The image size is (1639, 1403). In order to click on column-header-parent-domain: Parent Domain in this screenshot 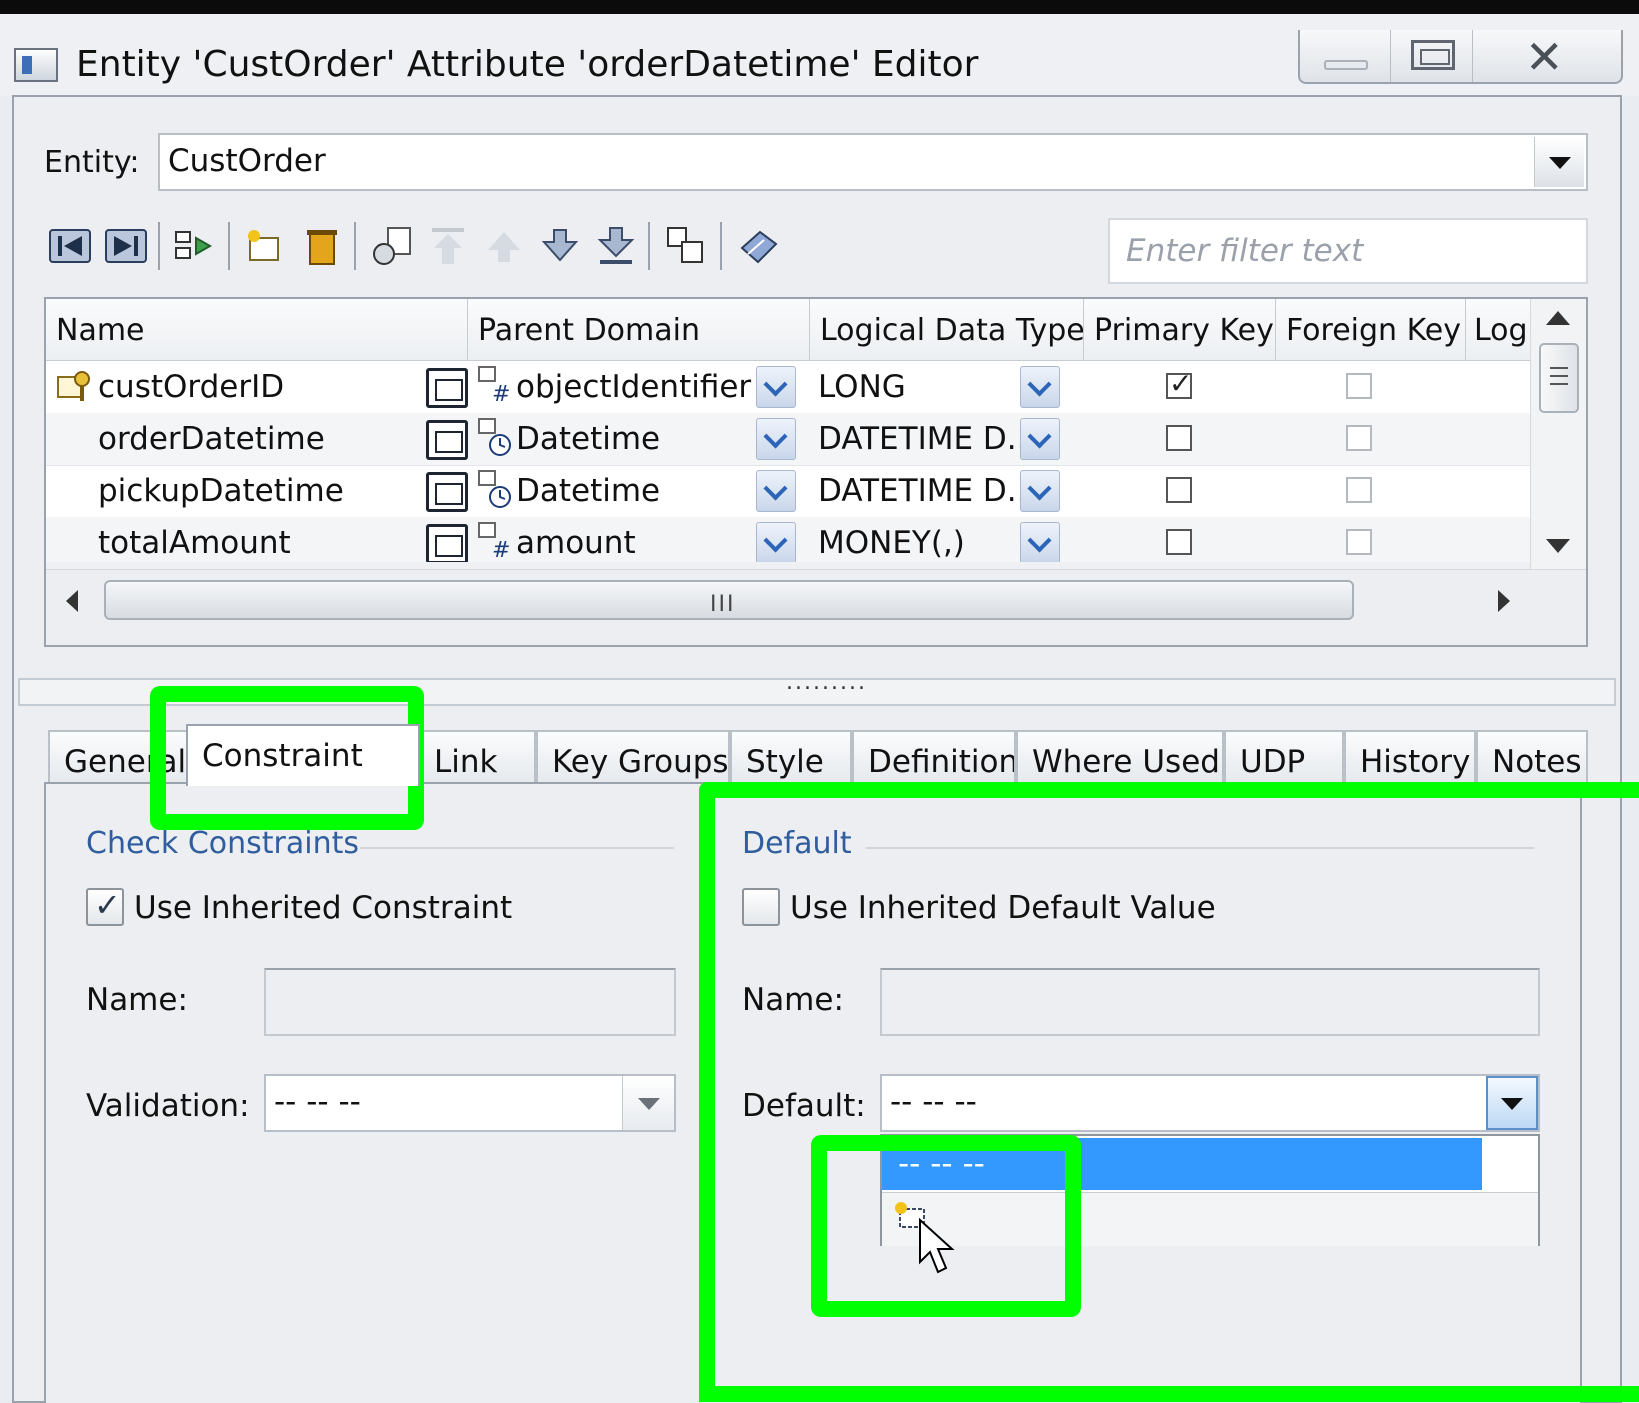, I will do `click(639, 330)`.